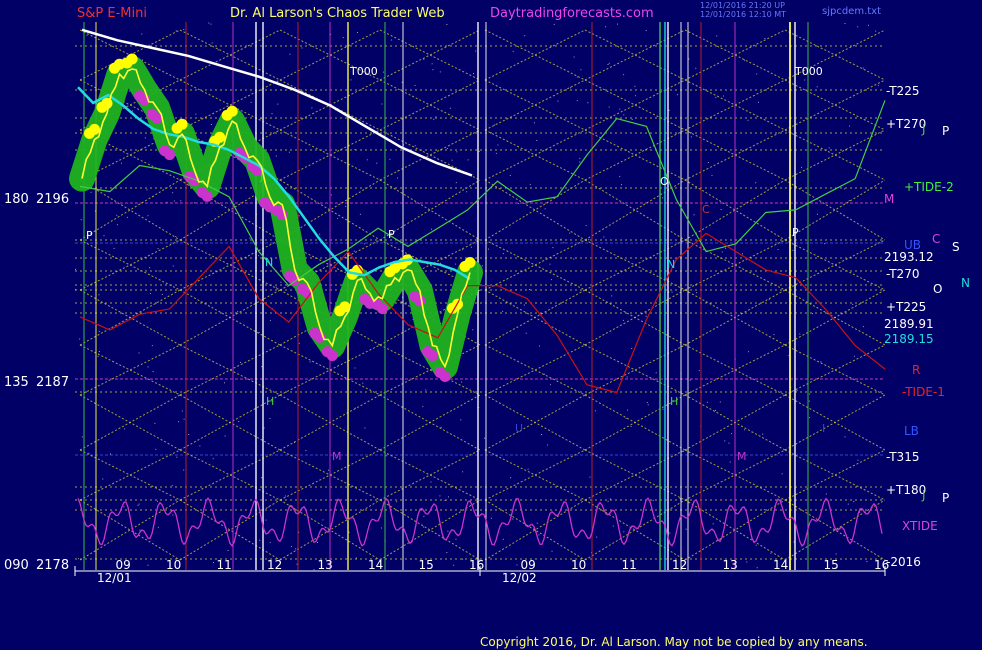  Describe the element at coordinates (679, 565) in the screenshot. I see `x-tick-label-day2: 12` at that location.